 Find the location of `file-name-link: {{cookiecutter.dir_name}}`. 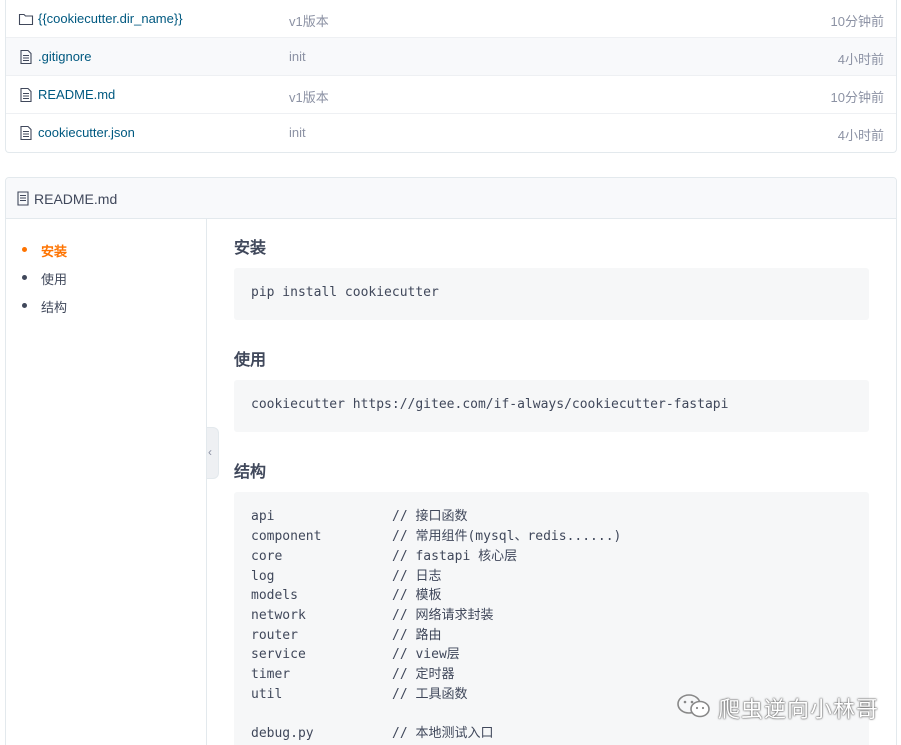

file-name-link: {{cookiecutter.dir_name}} is located at coordinates (110, 18).